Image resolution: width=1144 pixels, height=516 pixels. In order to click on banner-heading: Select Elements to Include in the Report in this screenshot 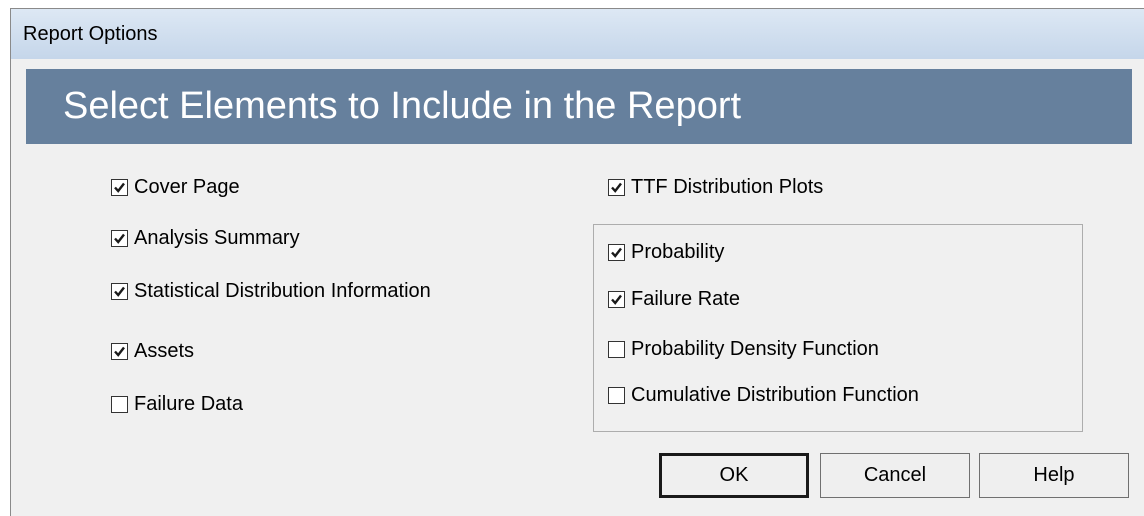, I will do `click(402, 106)`.